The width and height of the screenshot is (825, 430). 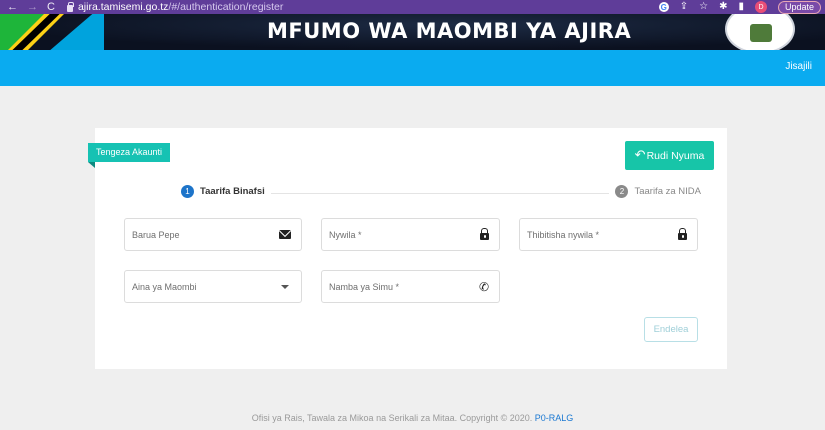 I want to click on back-button: ↶ Rudi Nyuma, so click(x=669, y=155).